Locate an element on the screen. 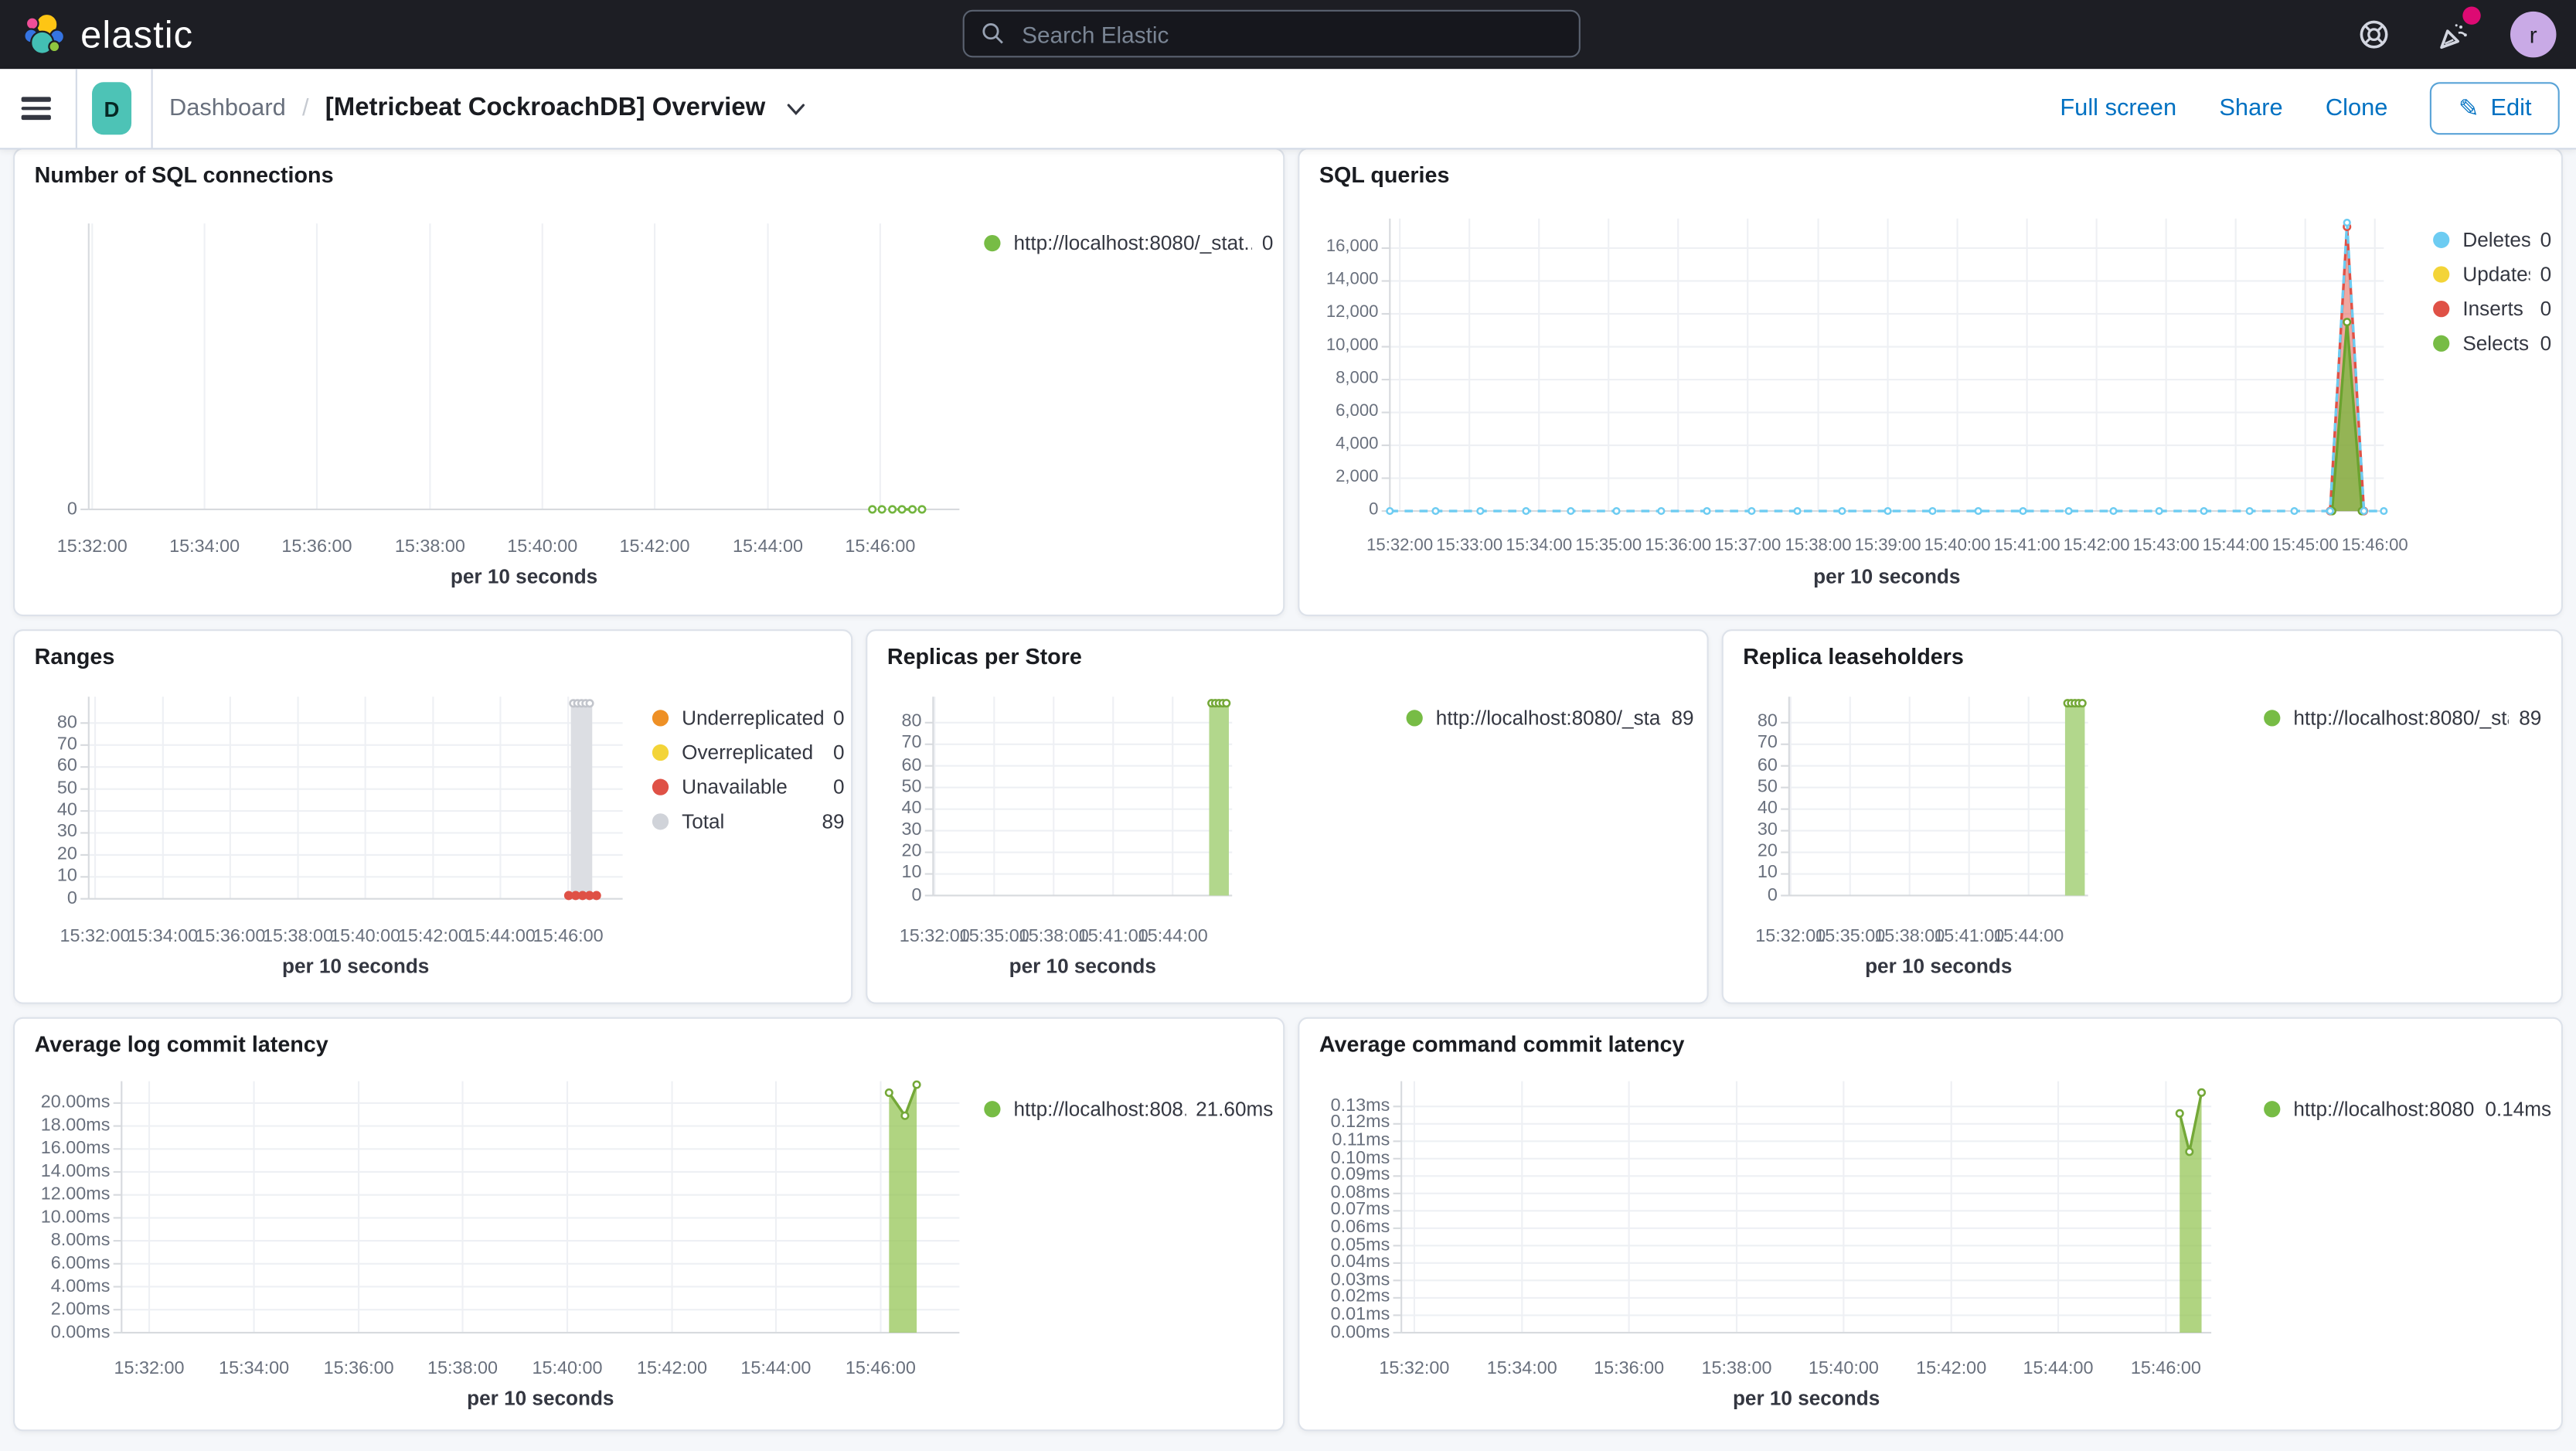  y-tick-label: 60 is located at coordinates (911, 764).